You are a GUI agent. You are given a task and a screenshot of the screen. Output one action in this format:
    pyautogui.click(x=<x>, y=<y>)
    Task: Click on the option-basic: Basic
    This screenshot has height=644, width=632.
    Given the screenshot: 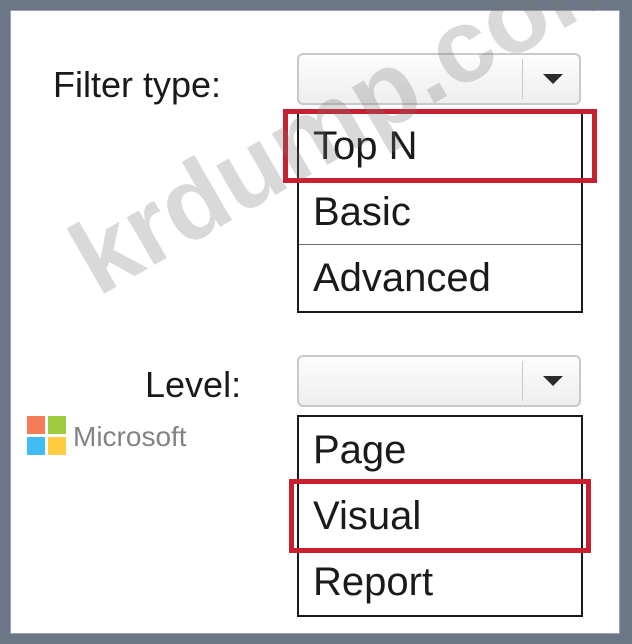 What is the action you would take?
    pyautogui.click(x=440, y=212)
    